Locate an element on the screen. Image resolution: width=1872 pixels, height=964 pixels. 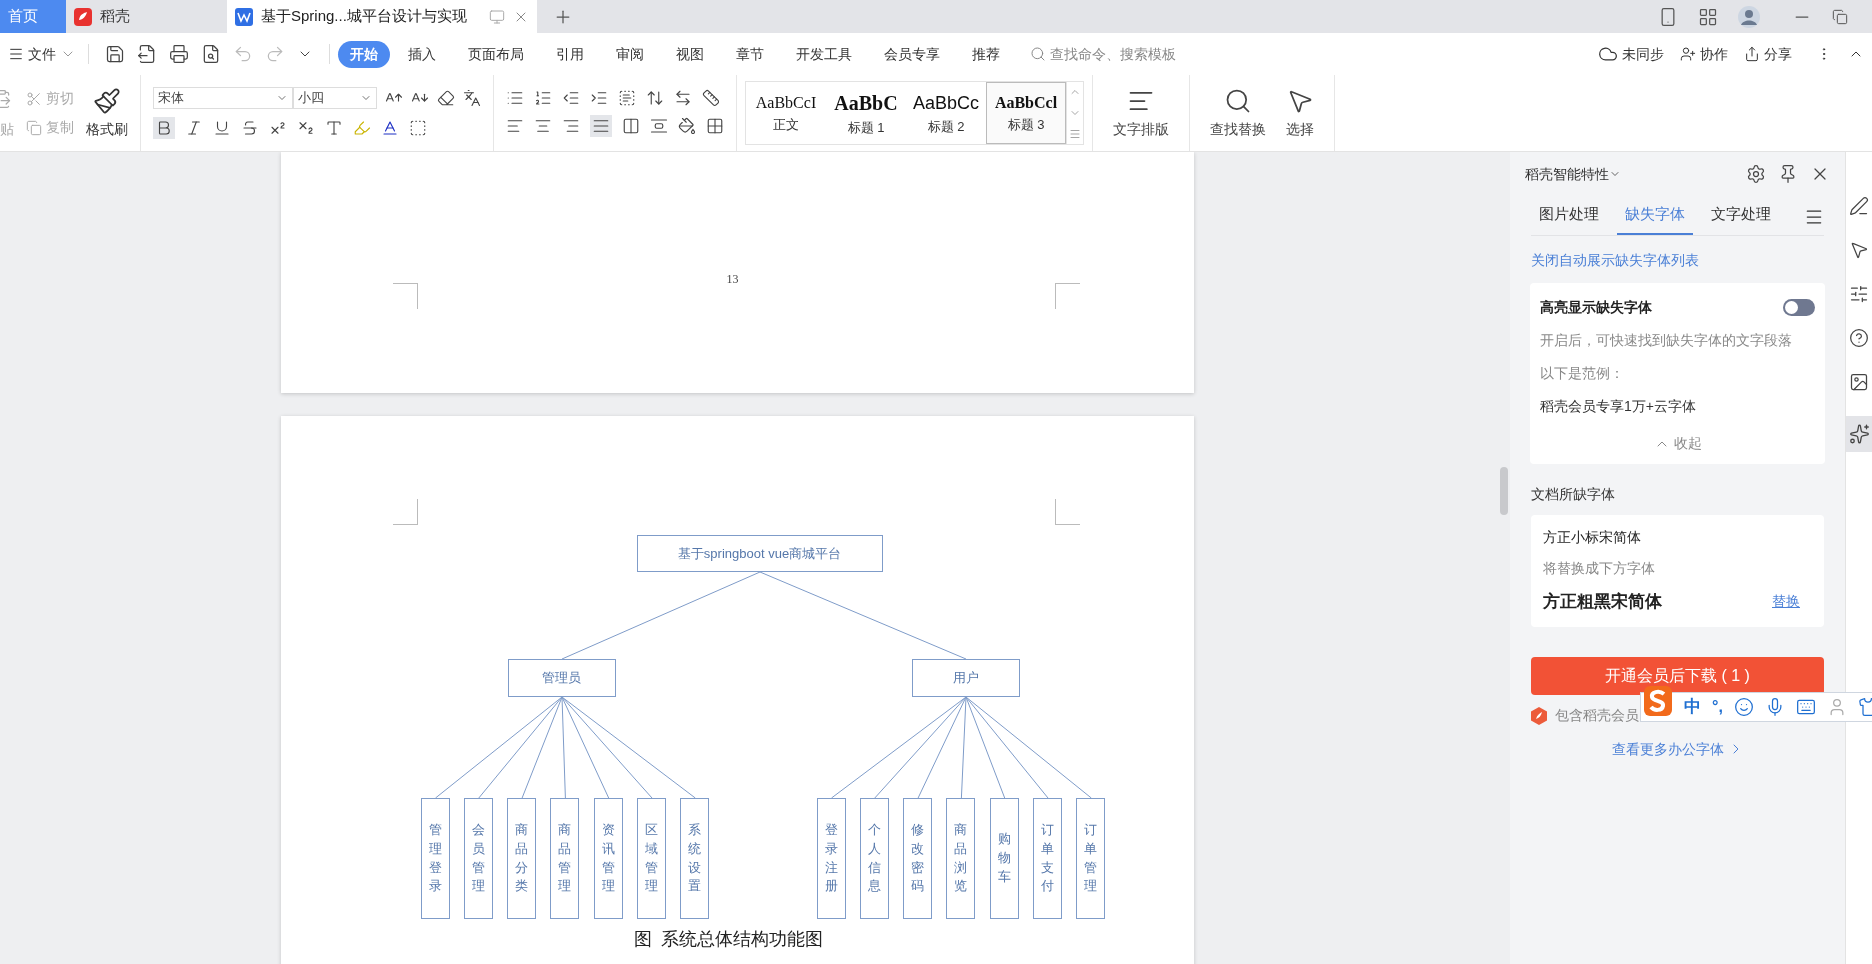
panel-tab: 图片处理 is located at coordinates (1569, 218).